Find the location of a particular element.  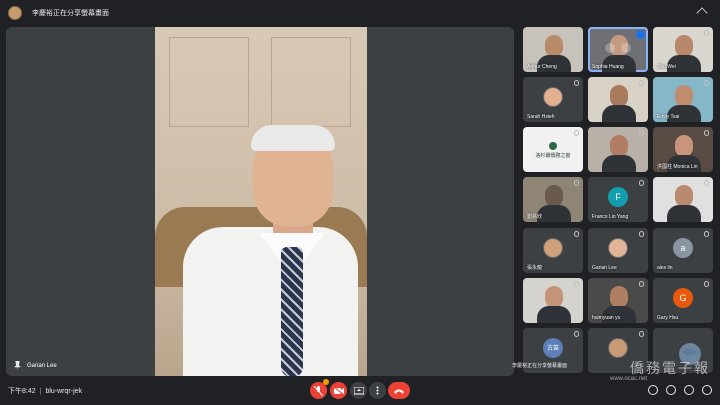

participant-name: Sophia Huang is located at coordinates (608, 67).